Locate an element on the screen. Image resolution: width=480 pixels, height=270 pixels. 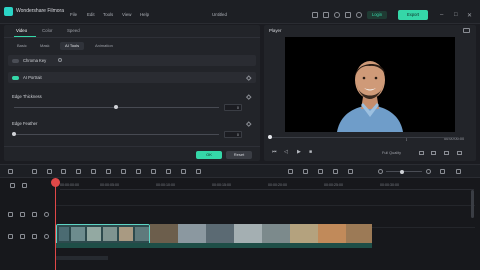
zoom-in-icon is located at coordinates (428, 171).